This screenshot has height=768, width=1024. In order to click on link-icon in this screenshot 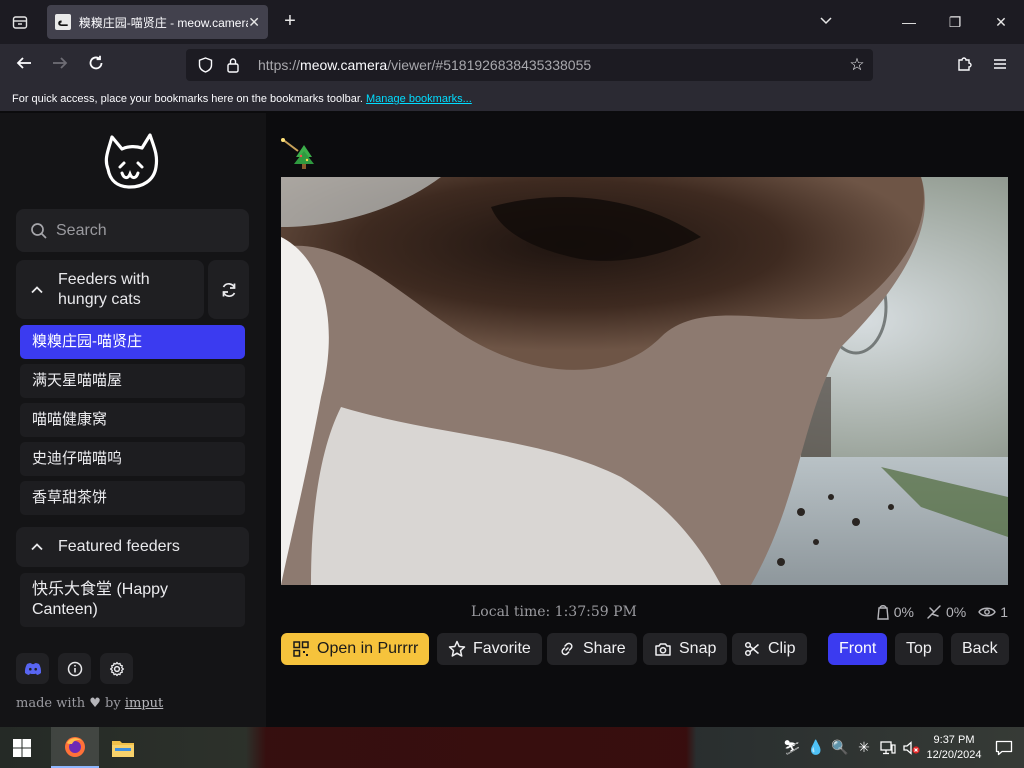, I will do `click(567, 649)`.